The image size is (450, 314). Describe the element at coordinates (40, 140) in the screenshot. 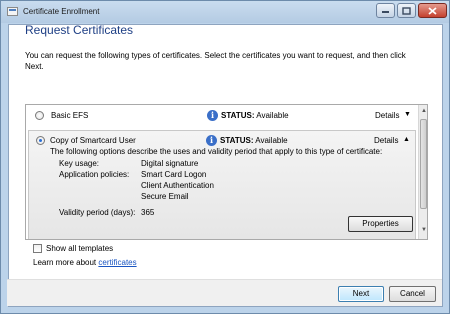

I see `radio-smartcard-user` at that location.